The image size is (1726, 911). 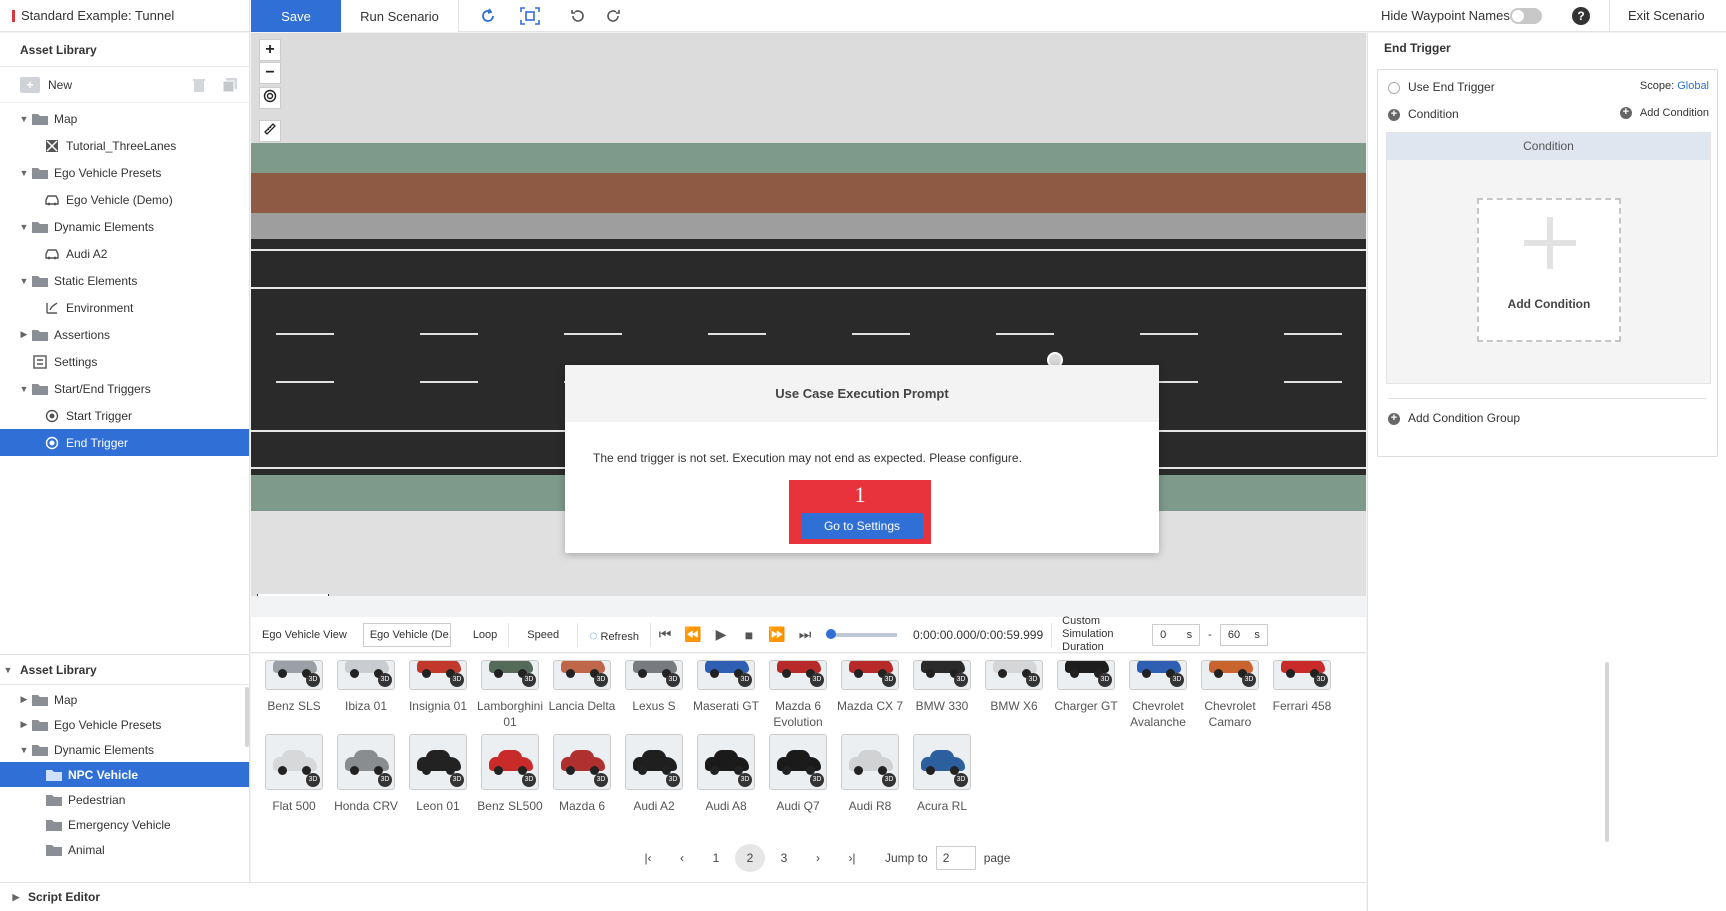 What do you see at coordinates (648, 858) in the screenshot?
I see `first-page-button: |‹` at bounding box center [648, 858].